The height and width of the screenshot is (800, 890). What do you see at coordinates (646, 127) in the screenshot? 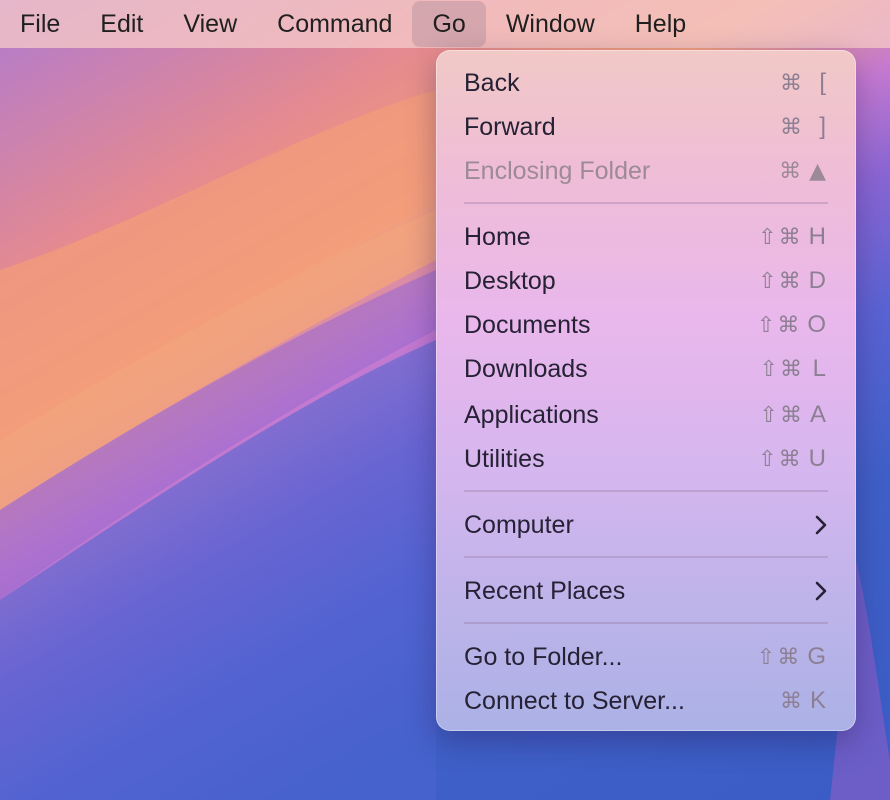
I see `menu-item-forward: Forward ⌘]` at bounding box center [646, 127].